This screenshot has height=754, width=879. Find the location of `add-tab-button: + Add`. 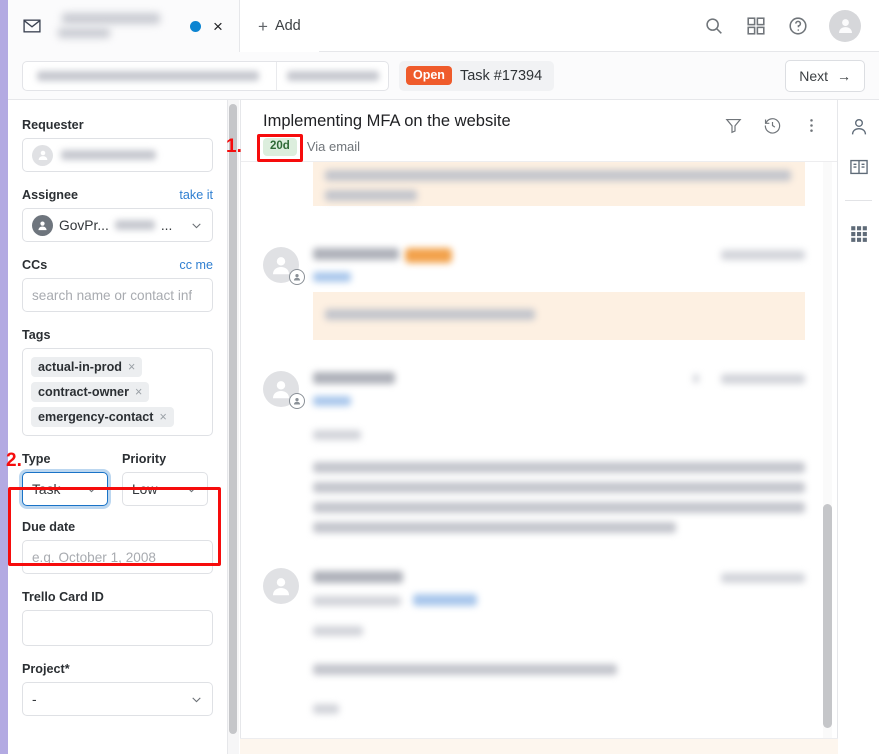

add-tab-button: + Add is located at coordinates (279, 26).